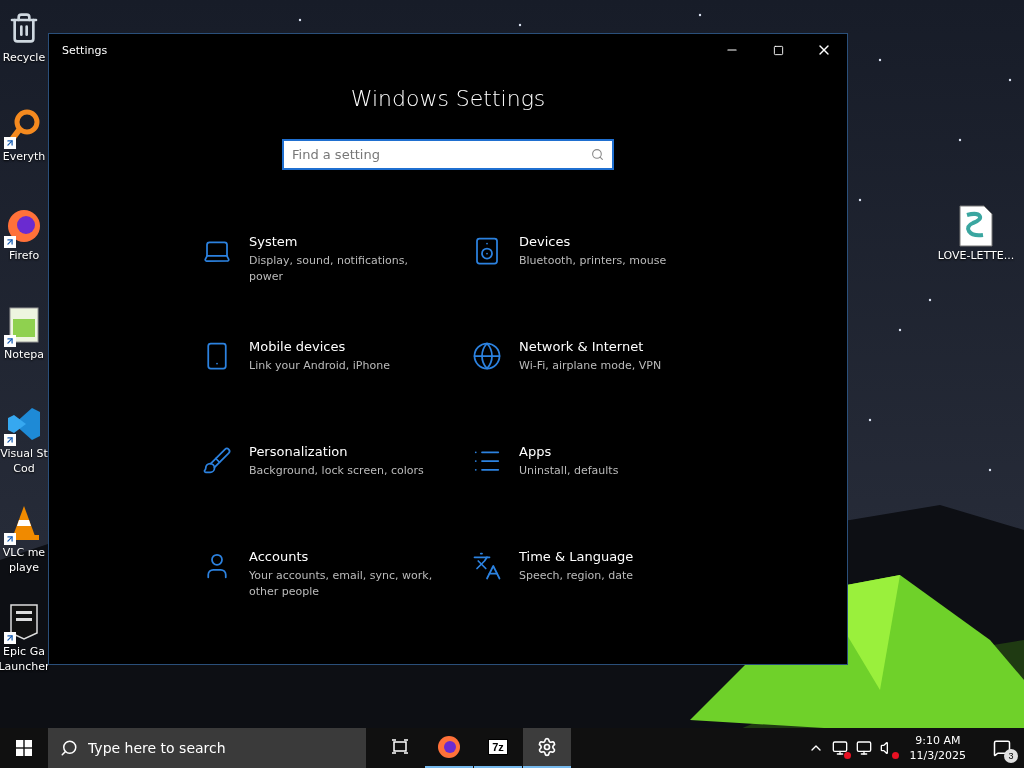 This screenshot has width=1024, height=768. I want to click on notification-count: 3, so click(1011, 756).